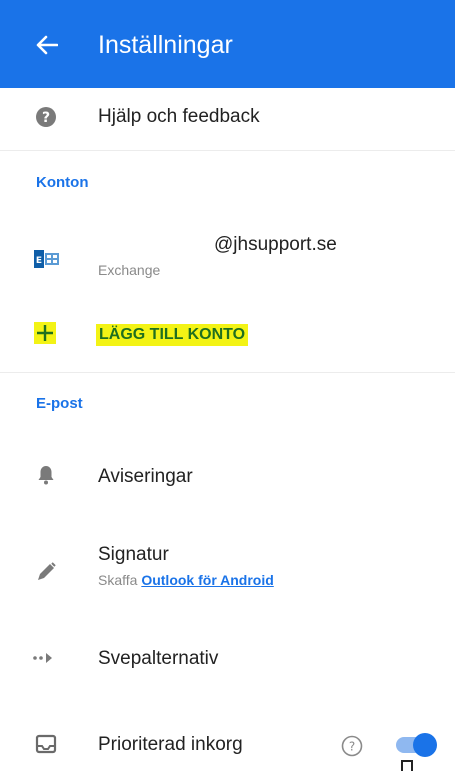 This screenshot has height=771, width=455. I want to click on svg-text: E, so click(39, 261).